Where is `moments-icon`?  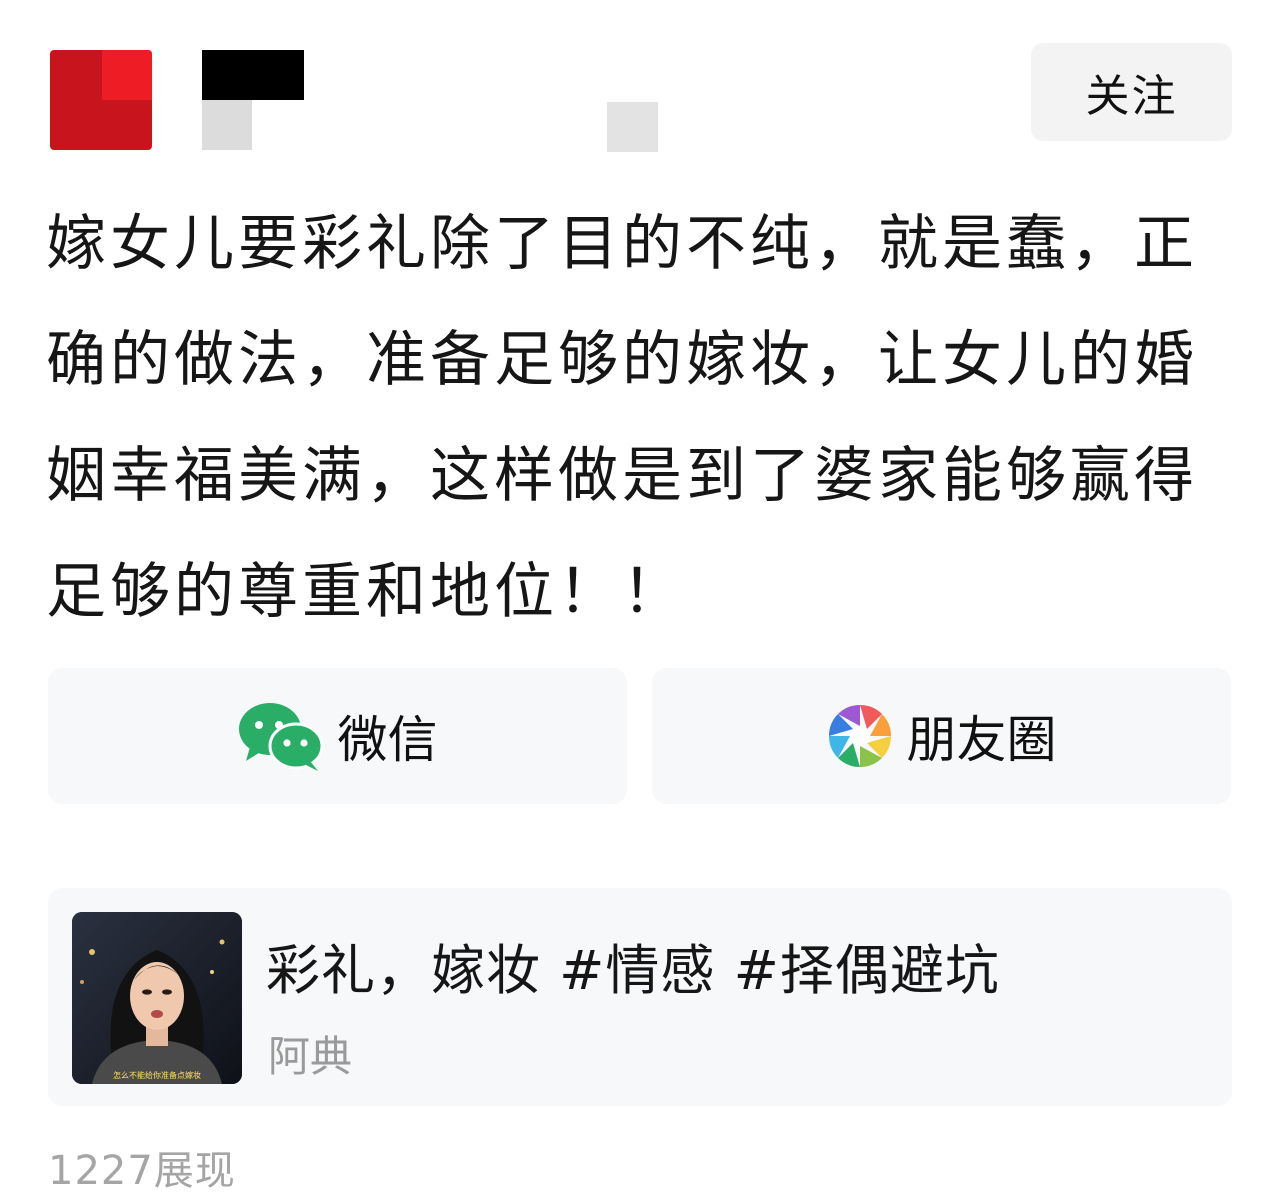 moments-icon is located at coordinates (859, 736).